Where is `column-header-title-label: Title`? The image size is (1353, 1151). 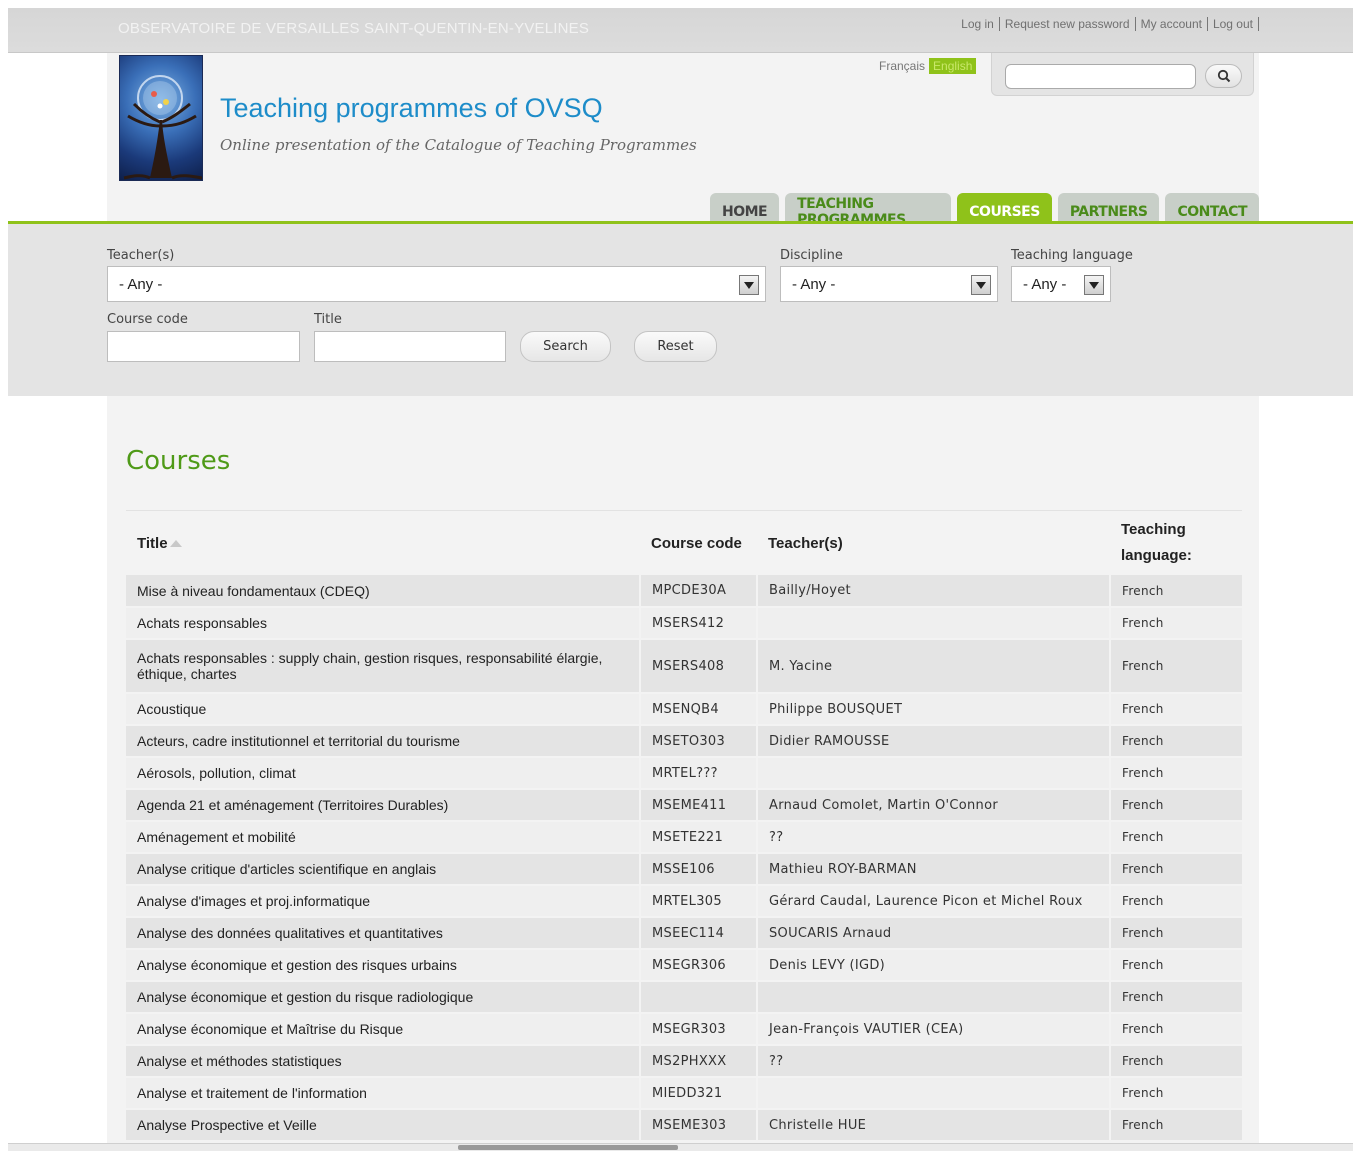
column-header-title-label: Title is located at coordinates (152, 543).